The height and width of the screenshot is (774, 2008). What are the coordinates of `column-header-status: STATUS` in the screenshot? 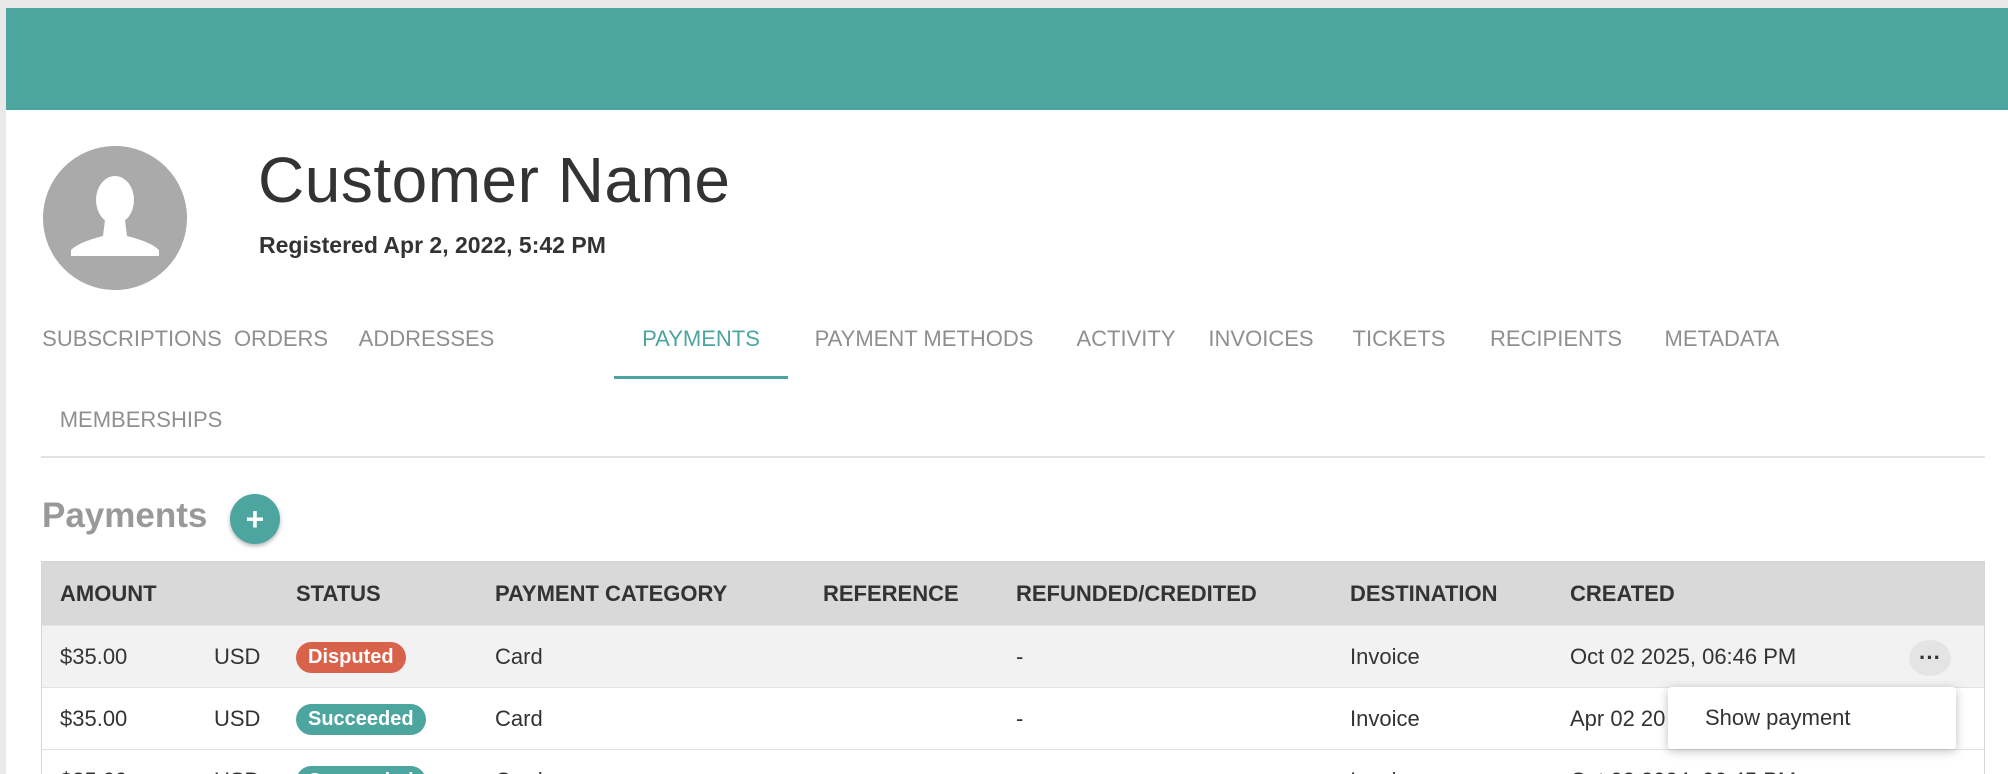 It's located at (338, 593).